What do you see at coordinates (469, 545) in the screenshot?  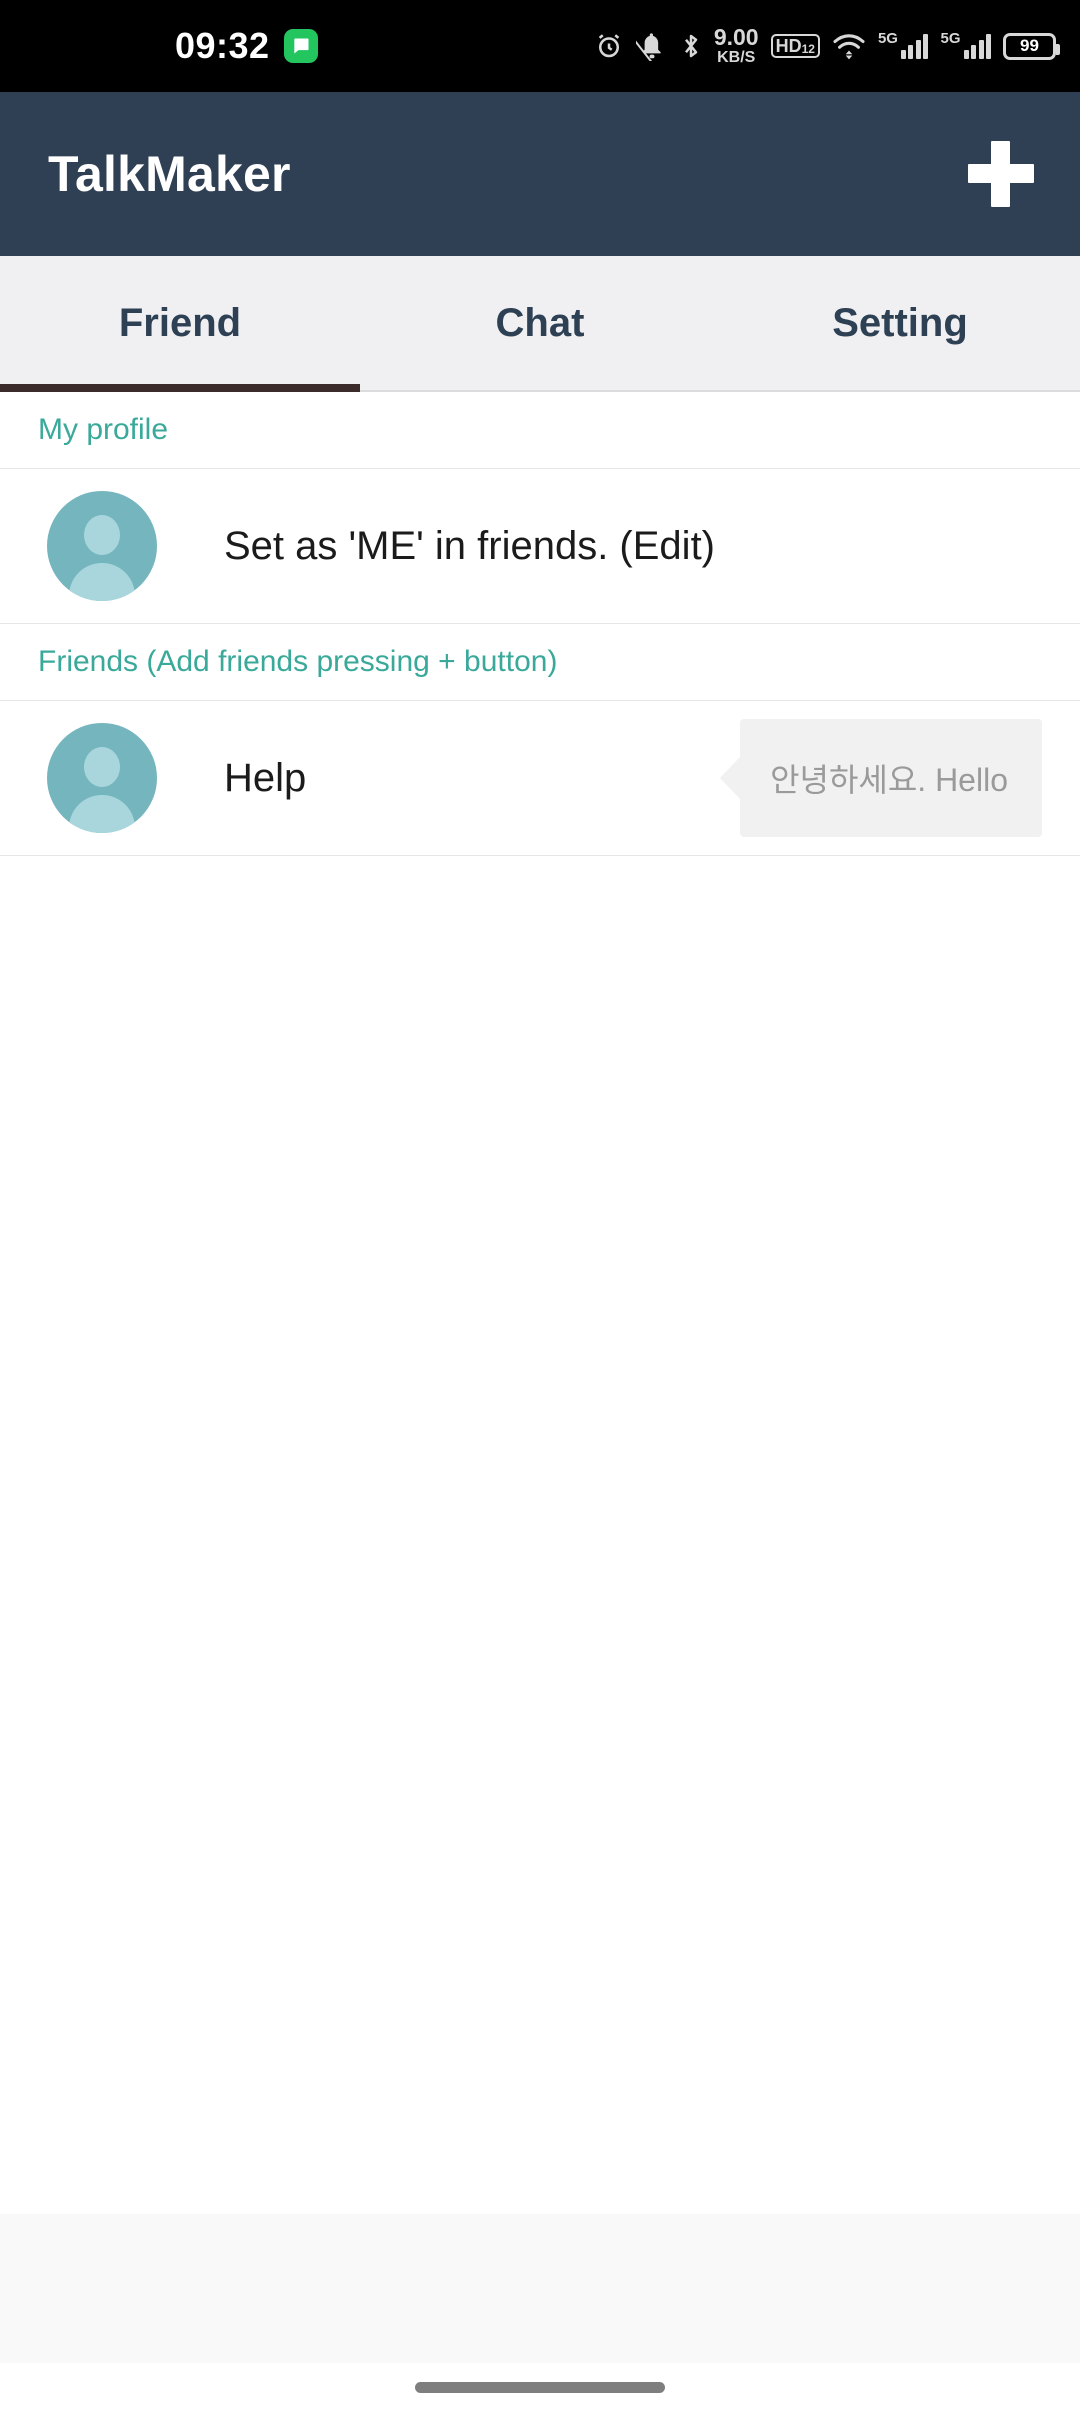 I see `my-profile-label: Set as 'ME' in friends. (Edit)` at bounding box center [469, 545].